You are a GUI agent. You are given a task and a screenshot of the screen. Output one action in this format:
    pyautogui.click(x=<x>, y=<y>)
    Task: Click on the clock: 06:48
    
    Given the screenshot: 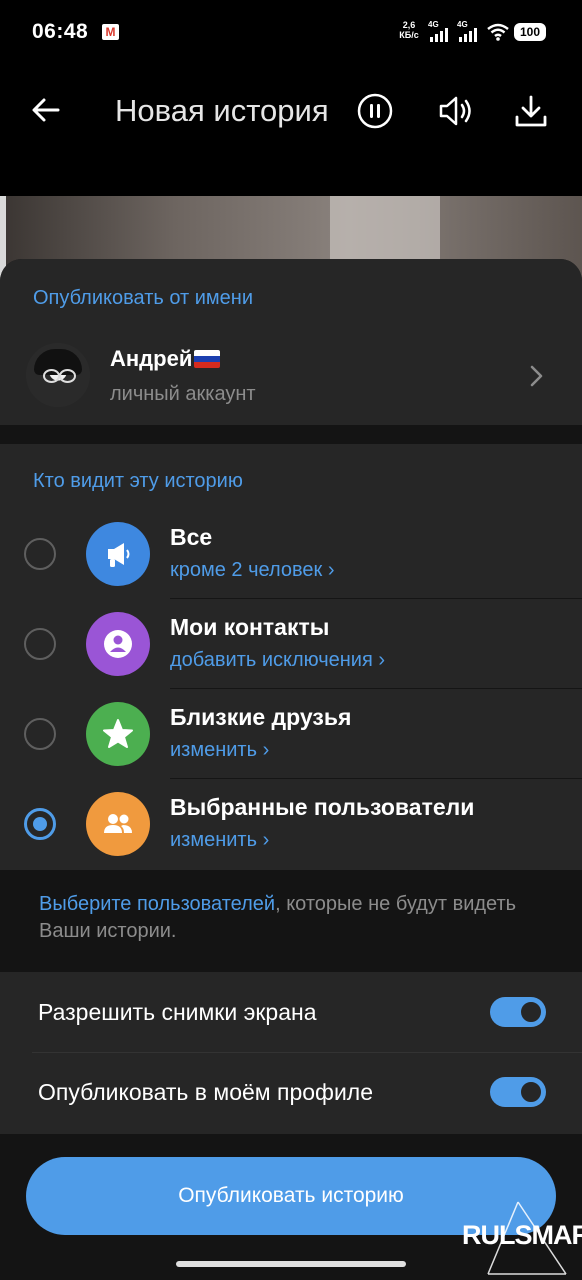 What is the action you would take?
    pyautogui.click(x=60, y=31)
    